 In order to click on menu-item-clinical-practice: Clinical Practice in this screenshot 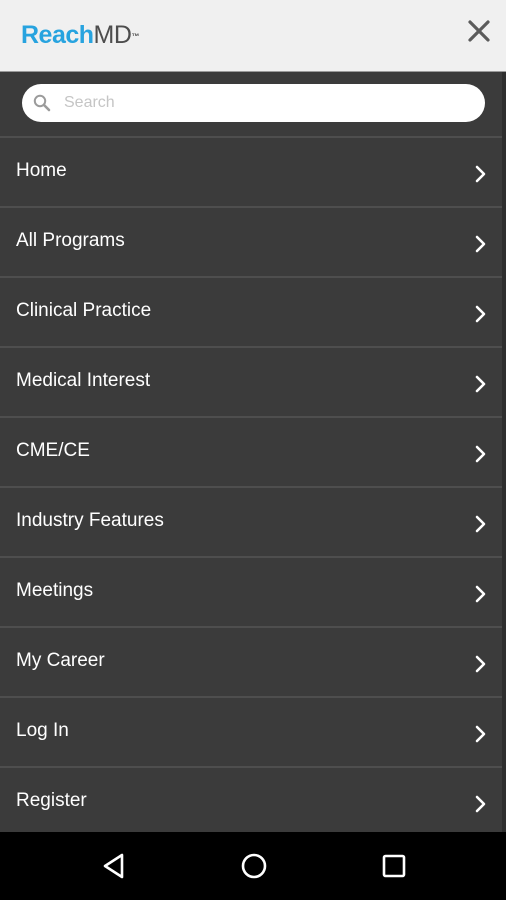, I will do `click(253, 313)`.